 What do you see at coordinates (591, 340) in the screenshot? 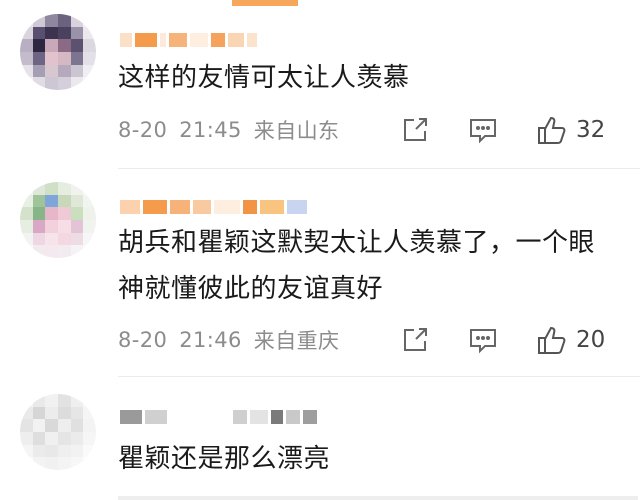
I see `like-count: 20` at bounding box center [591, 340].